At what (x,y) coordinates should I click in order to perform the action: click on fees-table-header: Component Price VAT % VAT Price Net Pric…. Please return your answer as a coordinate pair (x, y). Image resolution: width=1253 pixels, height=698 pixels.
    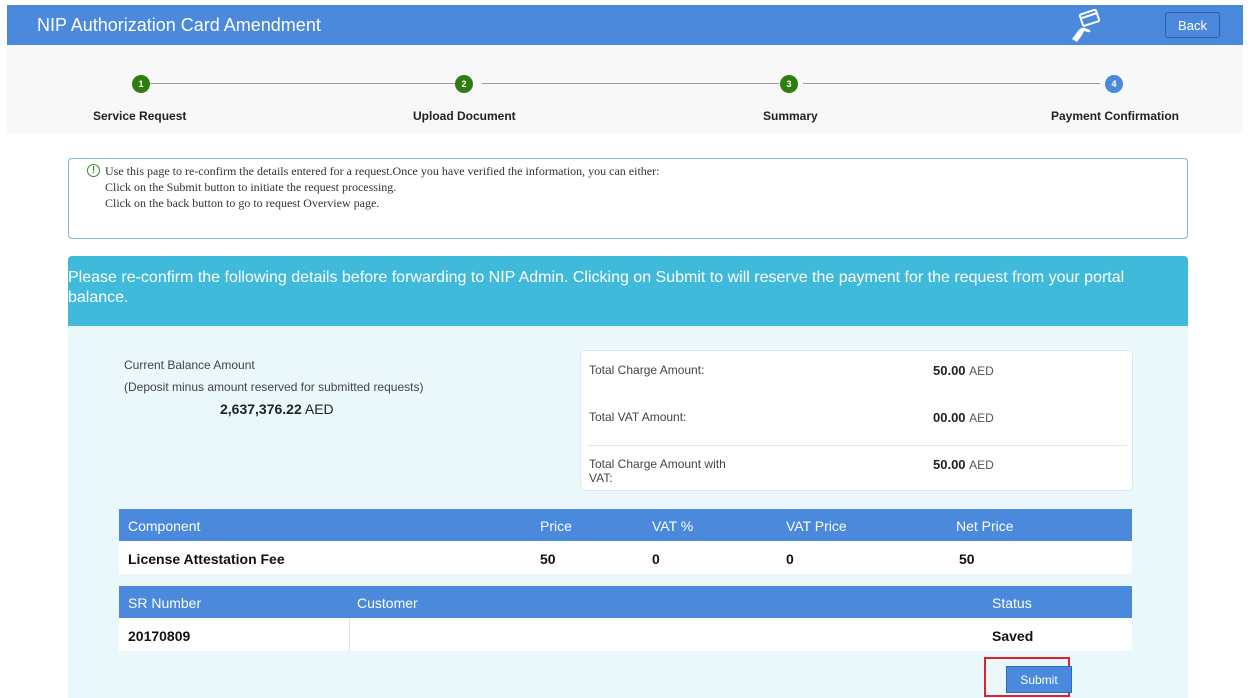
    Looking at the image, I should click on (625, 525).